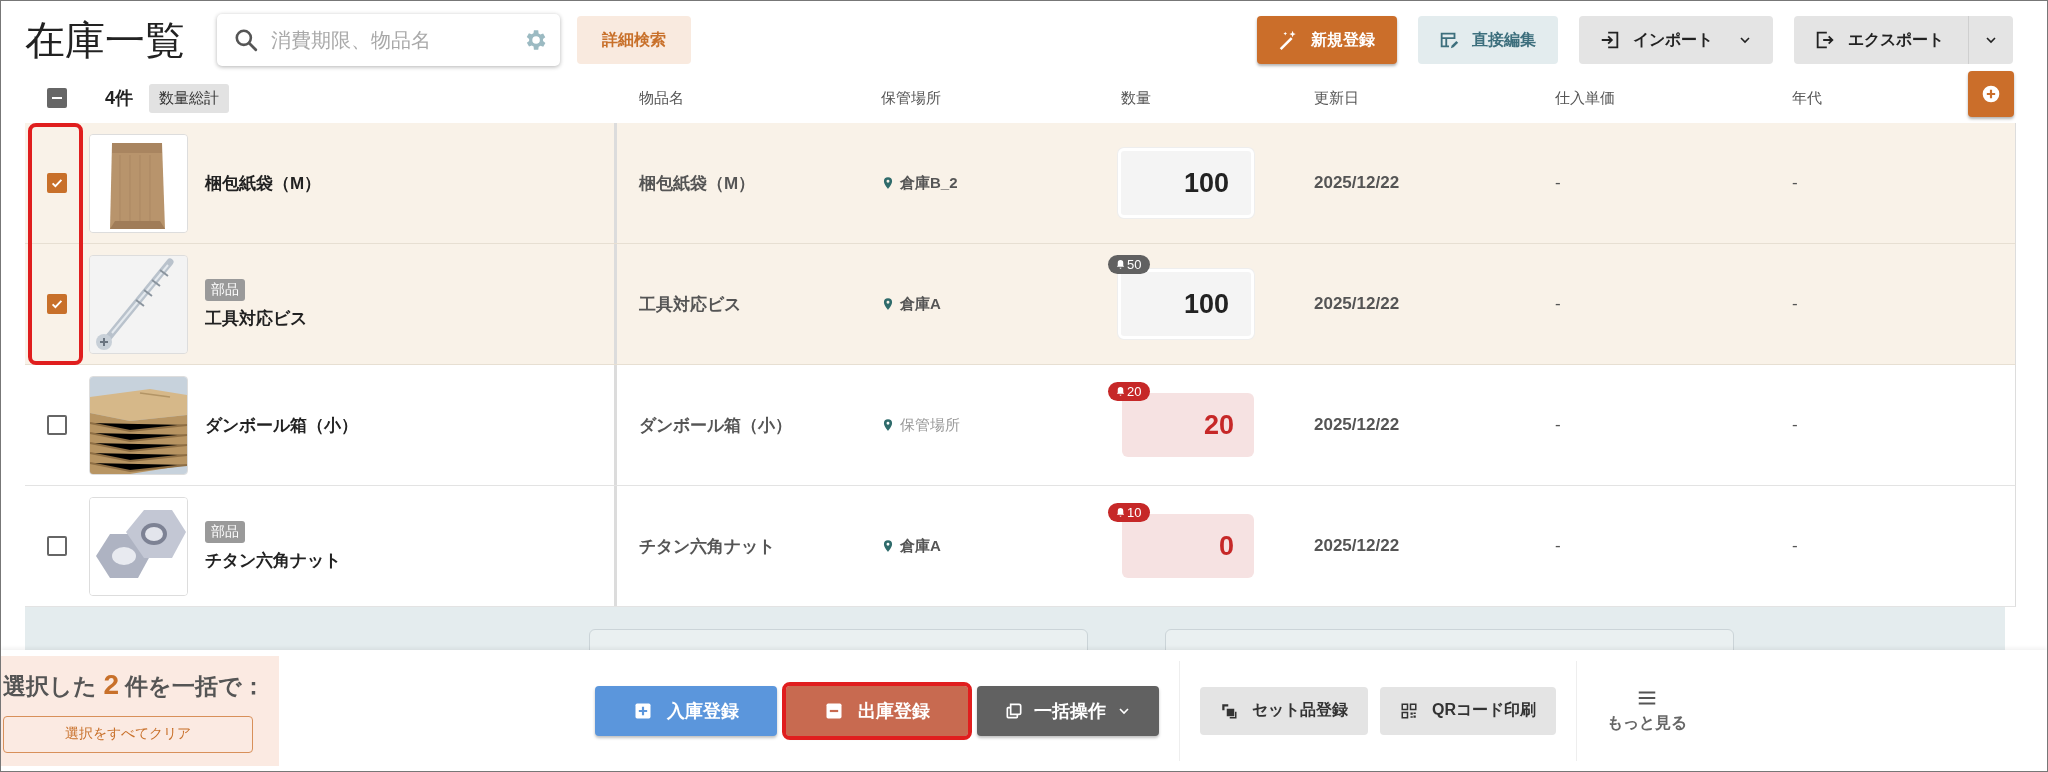 Image resolution: width=2048 pixels, height=772 pixels. Describe the element at coordinates (929, 183) in the screenshot. I see `location-text: 倉庫B_2` at that location.